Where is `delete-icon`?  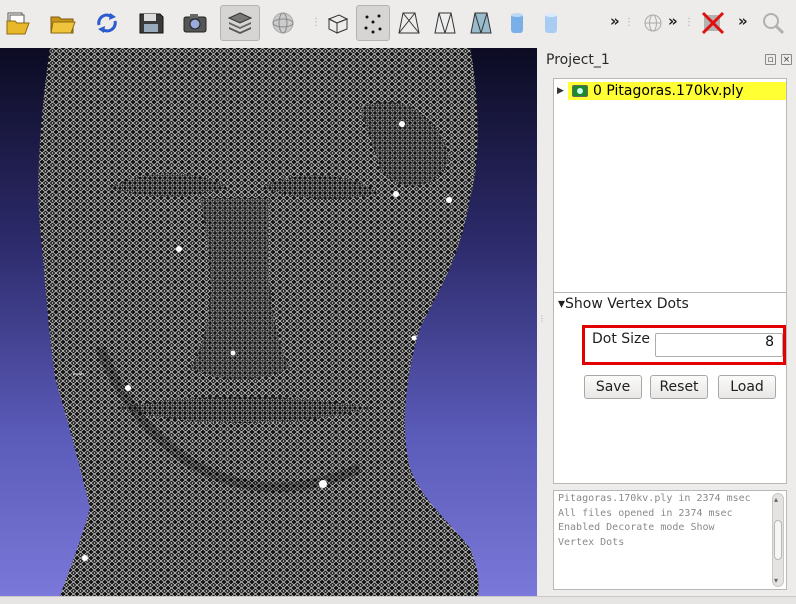
delete-icon is located at coordinates (713, 23).